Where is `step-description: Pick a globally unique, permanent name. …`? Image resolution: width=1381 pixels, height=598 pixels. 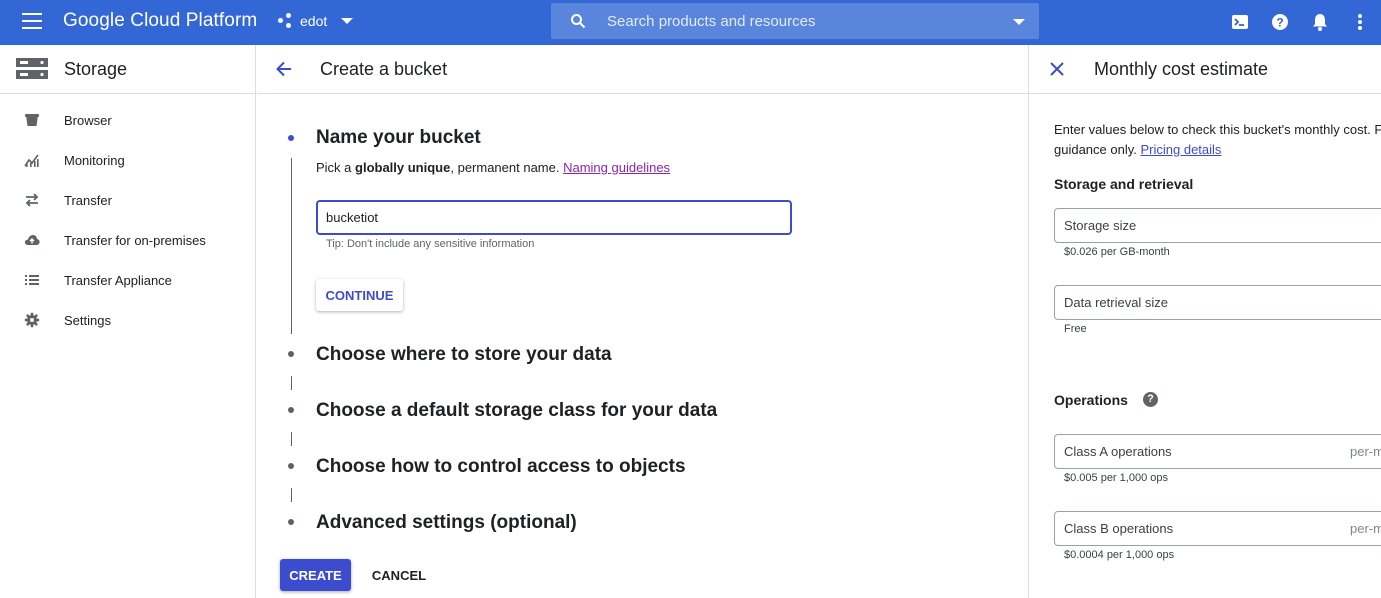 step-description: Pick a globally unique, permanent name. … is located at coordinates (493, 167).